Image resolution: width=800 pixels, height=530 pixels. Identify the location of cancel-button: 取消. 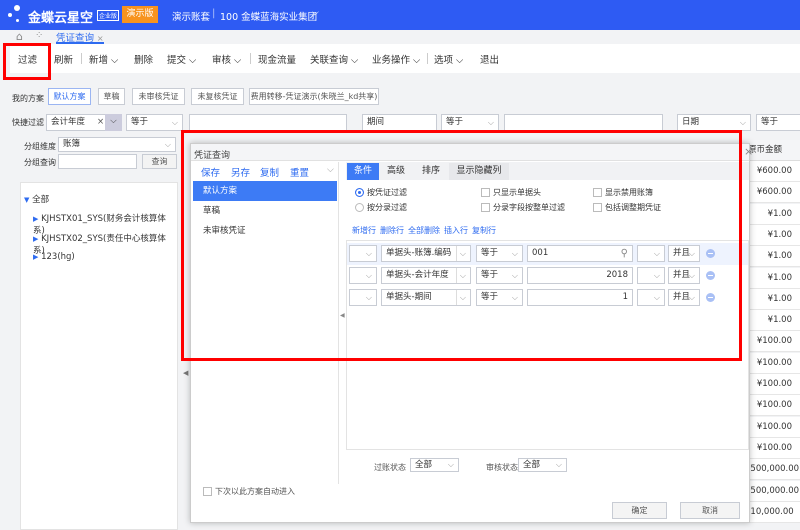
(710, 510).